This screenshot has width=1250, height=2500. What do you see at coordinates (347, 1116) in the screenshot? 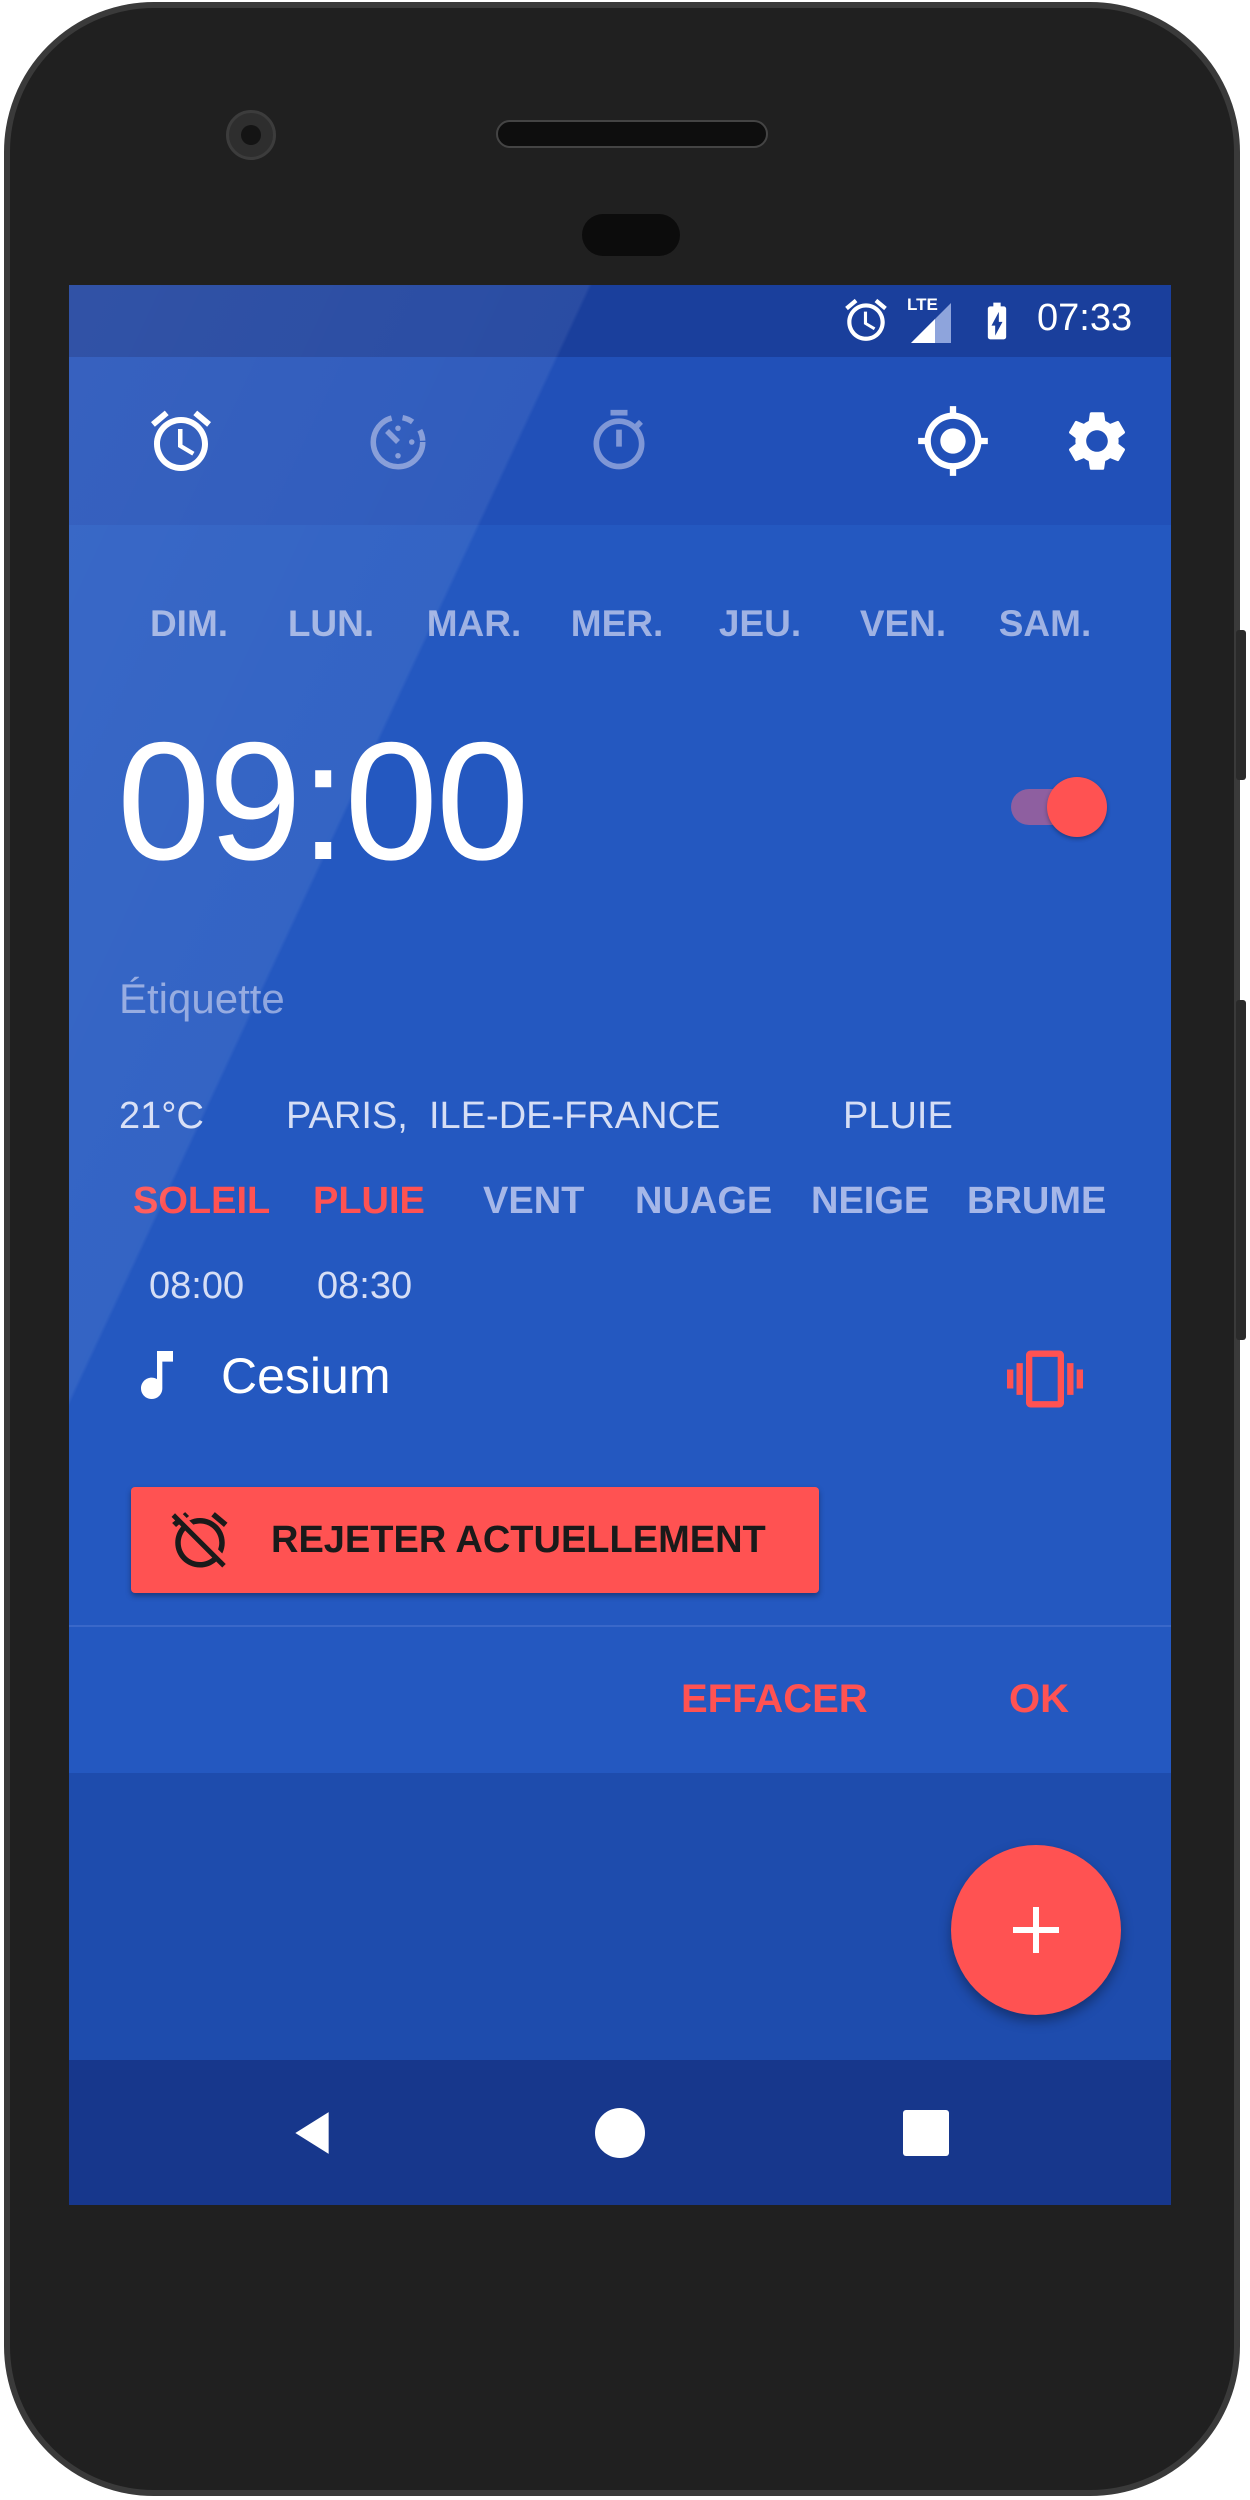
I see `location-city: PARIS,` at bounding box center [347, 1116].